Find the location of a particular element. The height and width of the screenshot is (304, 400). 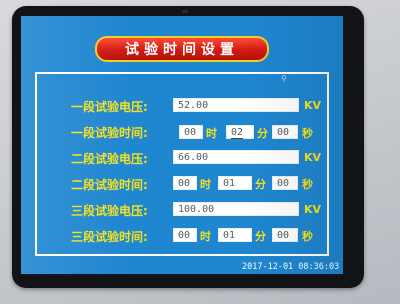

stage1-voltage-unit: KV is located at coordinates (313, 105).